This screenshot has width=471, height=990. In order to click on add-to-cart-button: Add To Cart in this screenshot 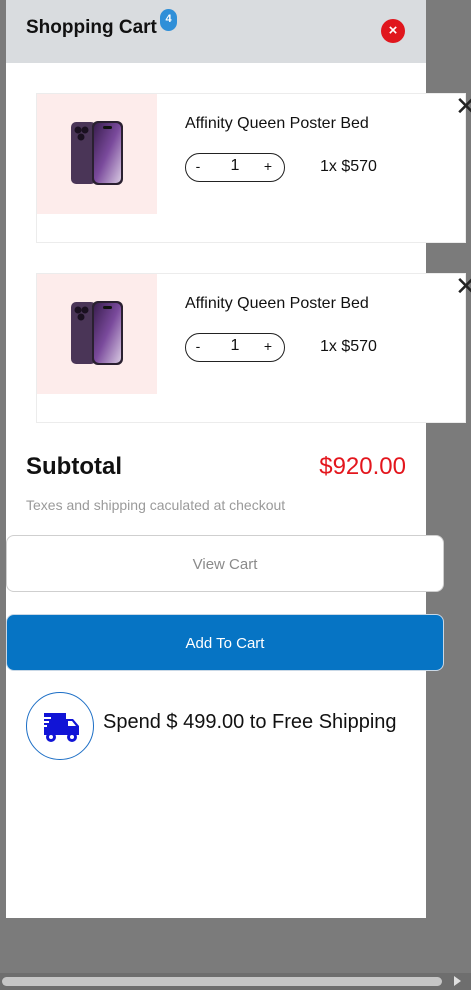, I will do `click(225, 642)`.